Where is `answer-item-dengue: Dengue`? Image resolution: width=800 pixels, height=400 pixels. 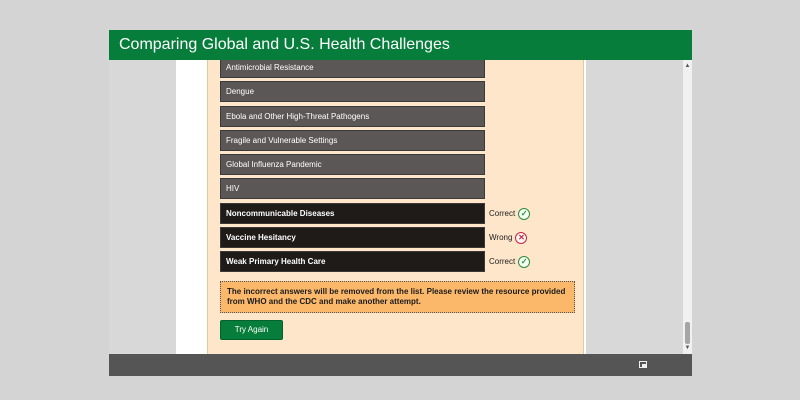 answer-item-dengue: Dengue is located at coordinates (352, 91).